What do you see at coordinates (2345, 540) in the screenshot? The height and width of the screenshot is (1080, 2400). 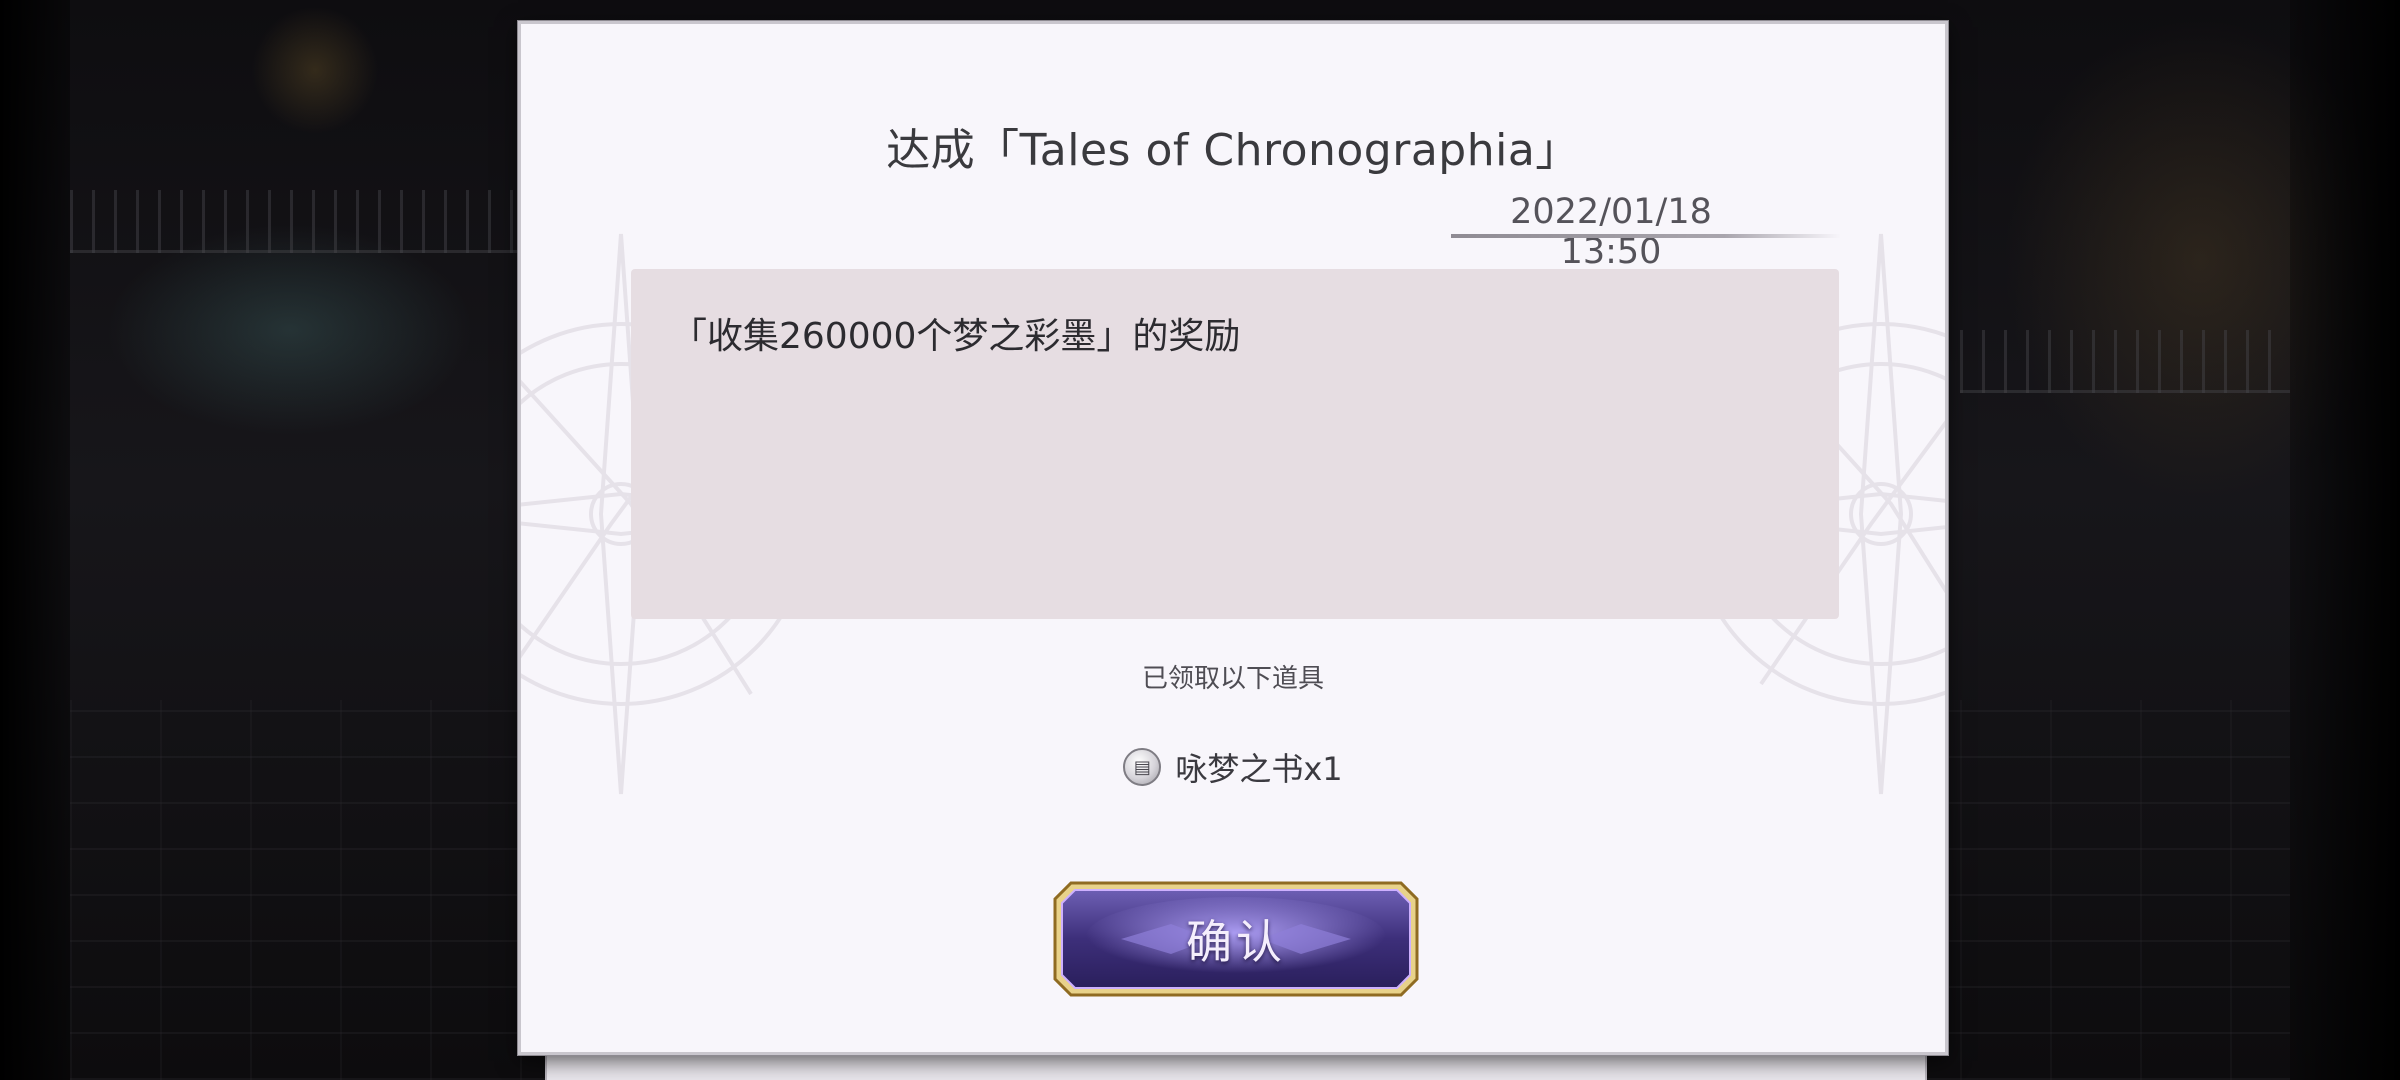 I see `background-shadow-right` at bounding box center [2345, 540].